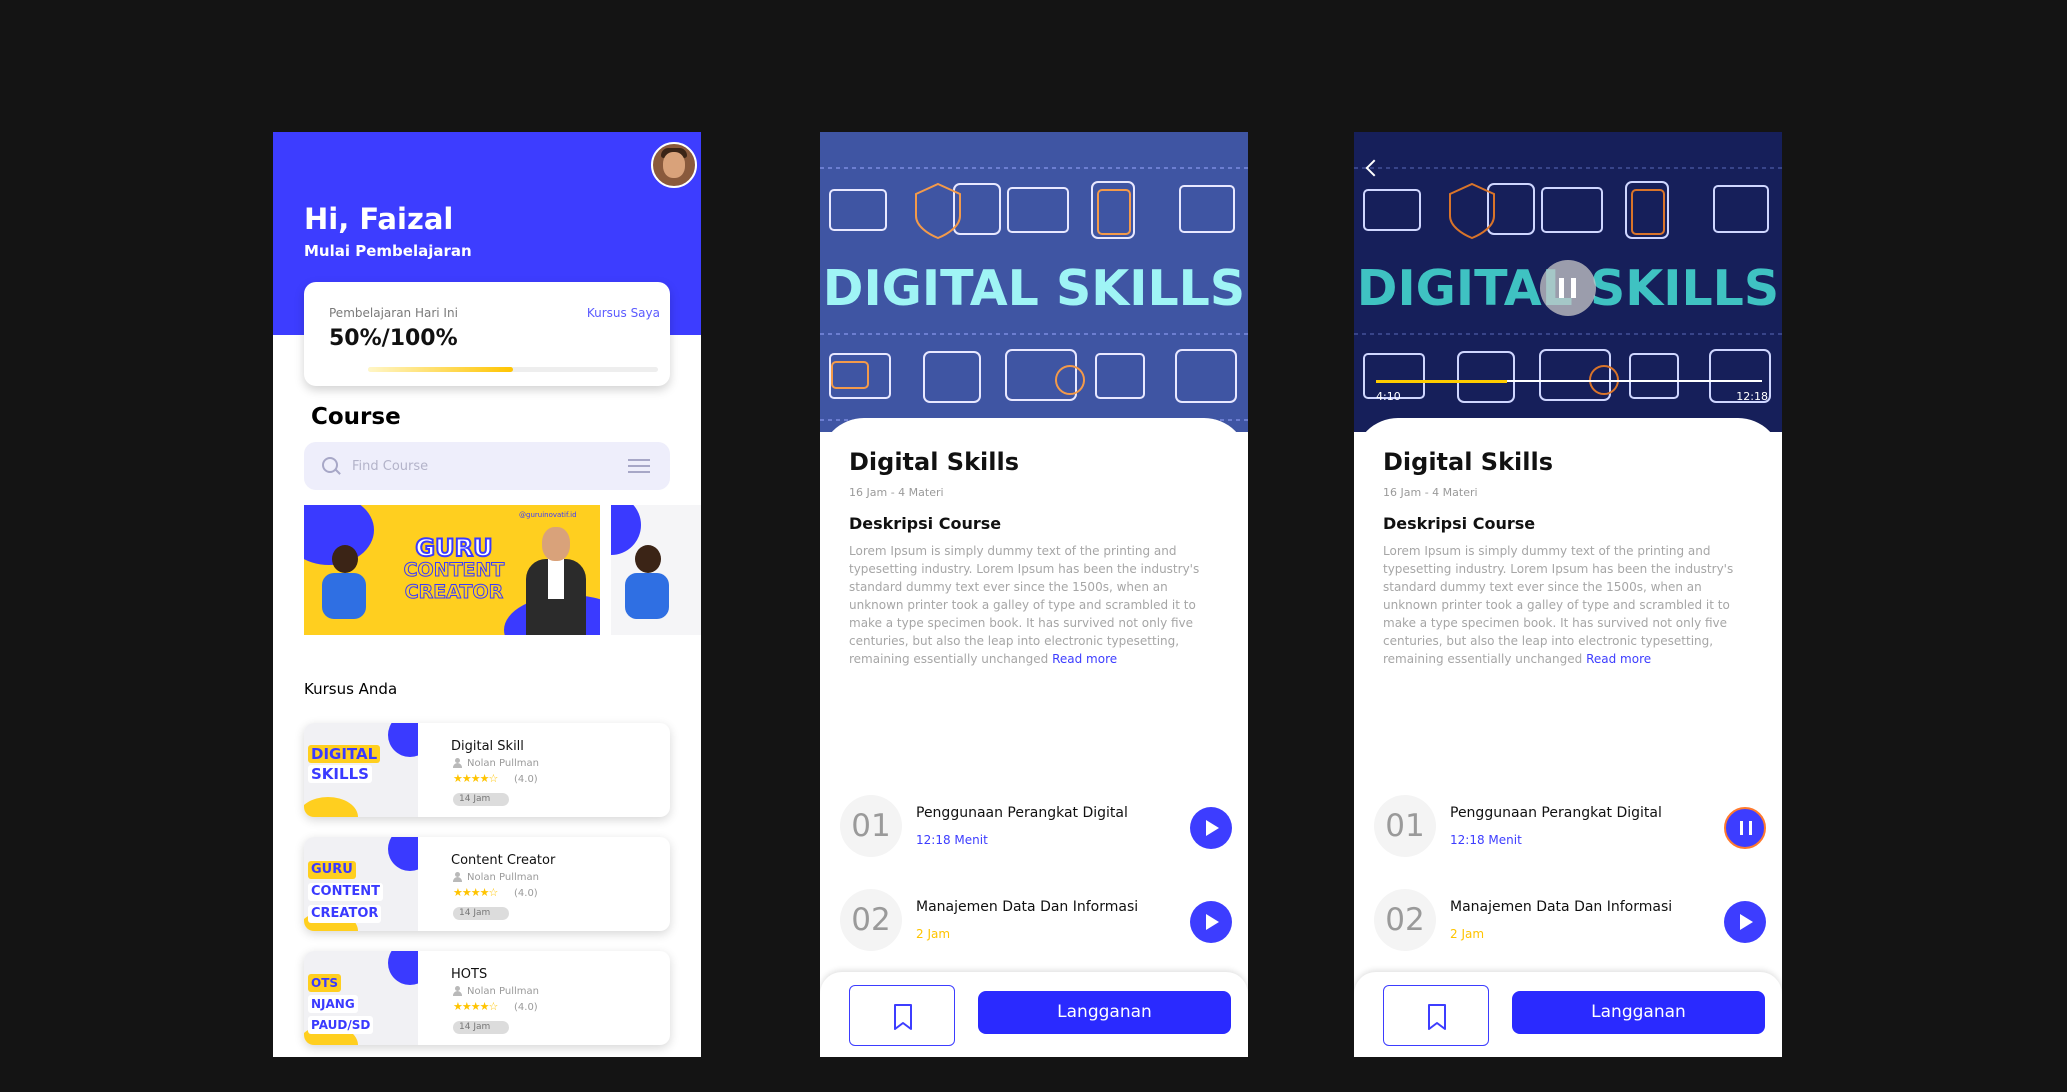 The height and width of the screenshot is (1092, 2067). Describe the element at coordinates (333, 1004) in the screenshot. I see `thumb-text: NJANG` at that location.